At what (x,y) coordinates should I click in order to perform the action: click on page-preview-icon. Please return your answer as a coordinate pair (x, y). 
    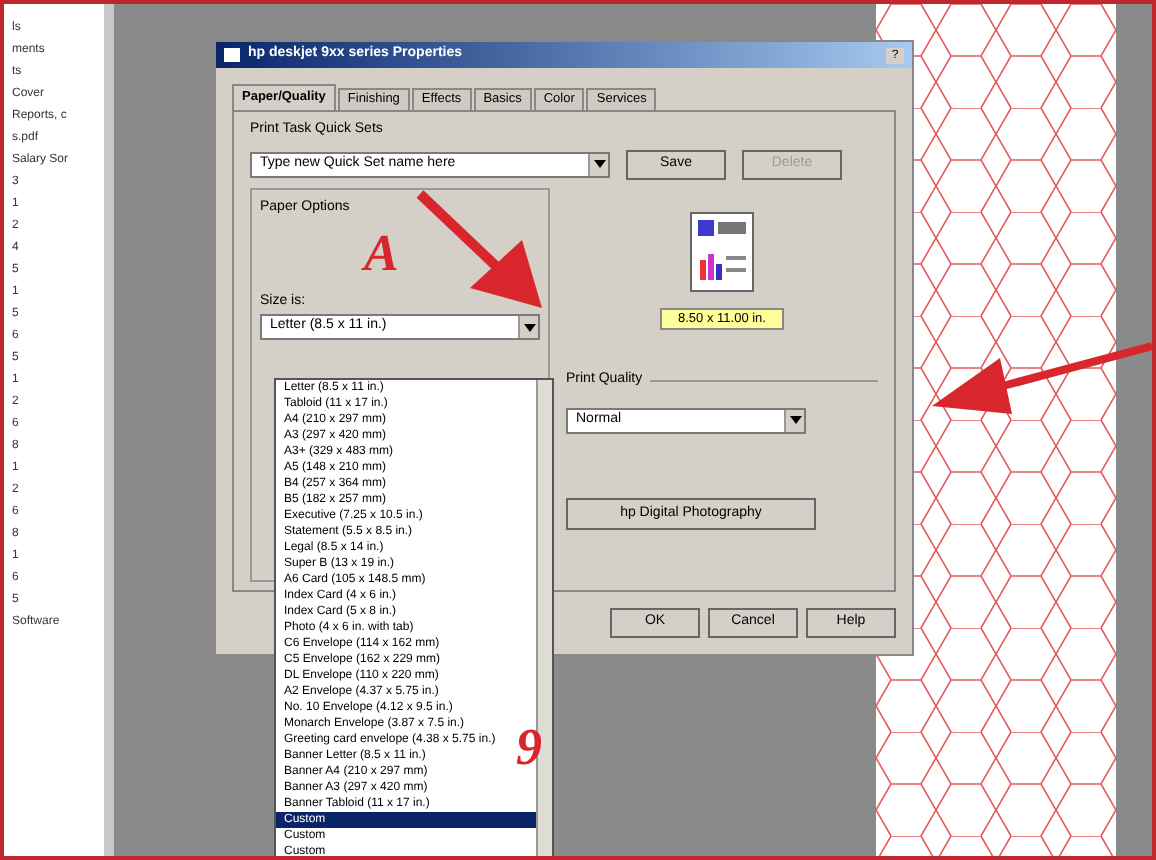
    Looking at the image, I should click on (722, 251).